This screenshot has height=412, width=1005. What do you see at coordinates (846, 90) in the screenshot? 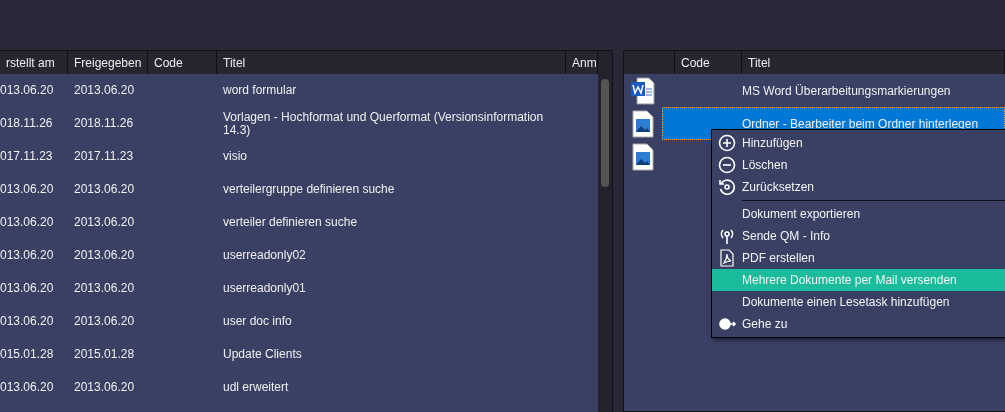
I see `table-cell: MS Word Überarbeitungsmarkierungen` at bounding box center [846, 90].